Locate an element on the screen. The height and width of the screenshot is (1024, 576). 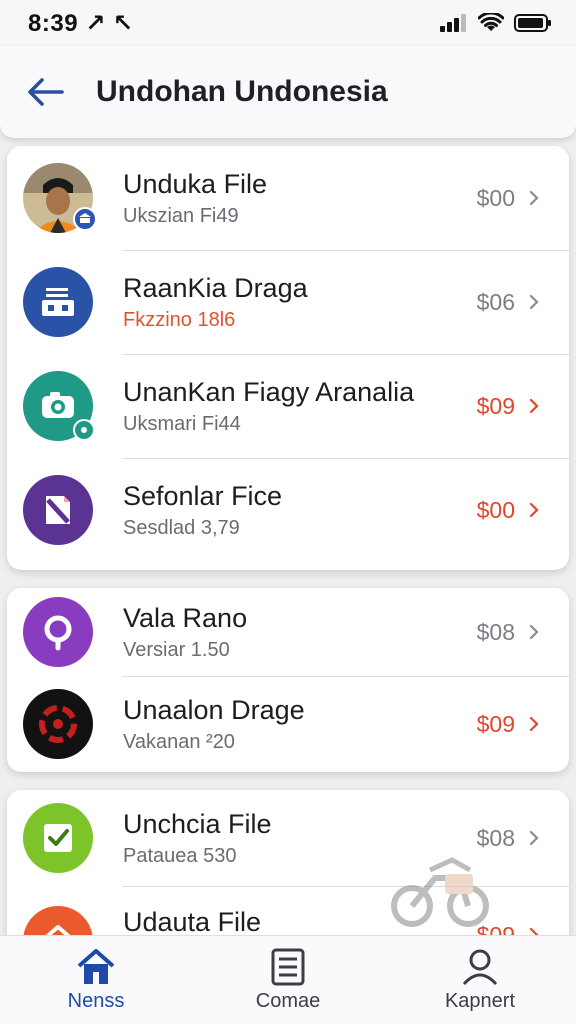
item-price: $06 is located at coordinates (495, 301).